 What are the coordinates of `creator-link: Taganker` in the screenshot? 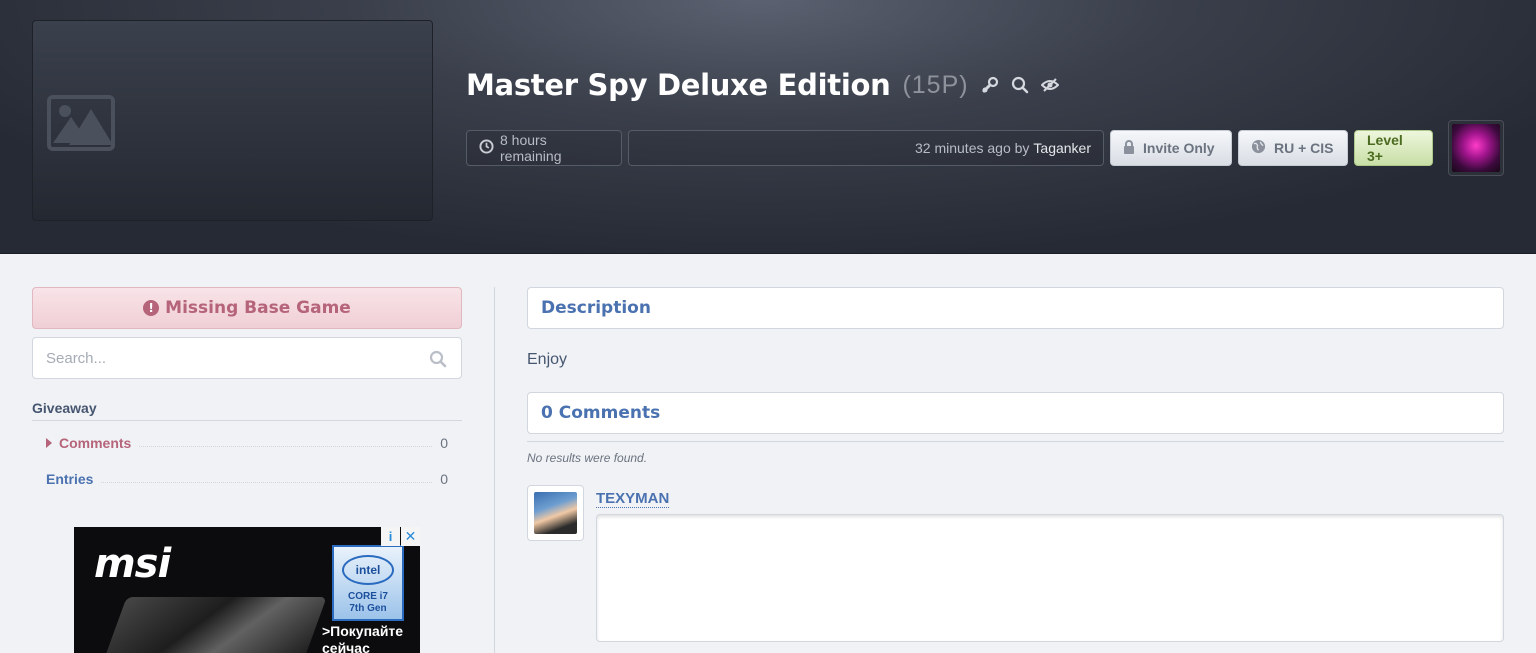 It's located at (1062, 148).